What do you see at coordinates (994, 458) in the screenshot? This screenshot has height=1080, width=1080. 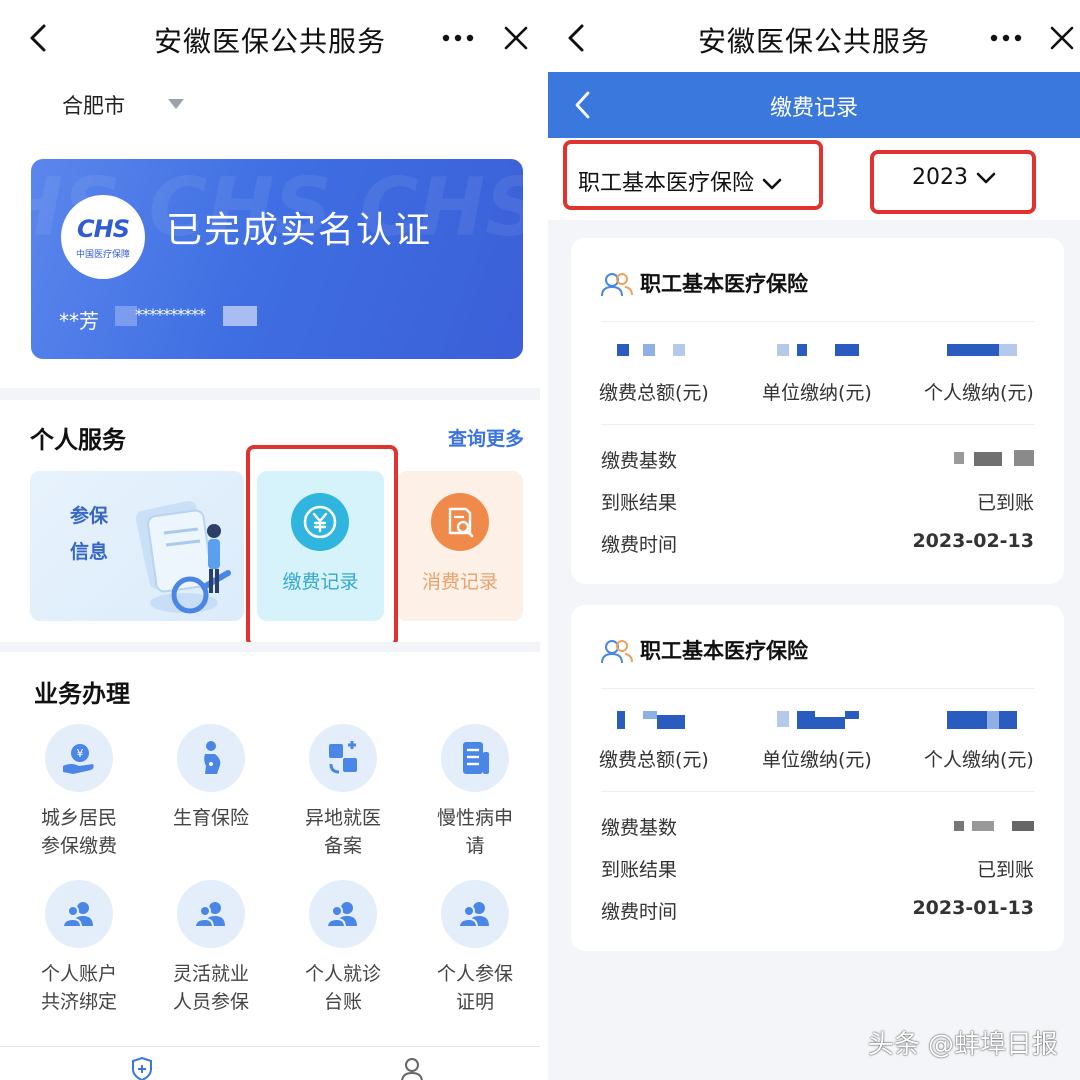 I see `base-value-redacted` at bounding box center [994, 458].